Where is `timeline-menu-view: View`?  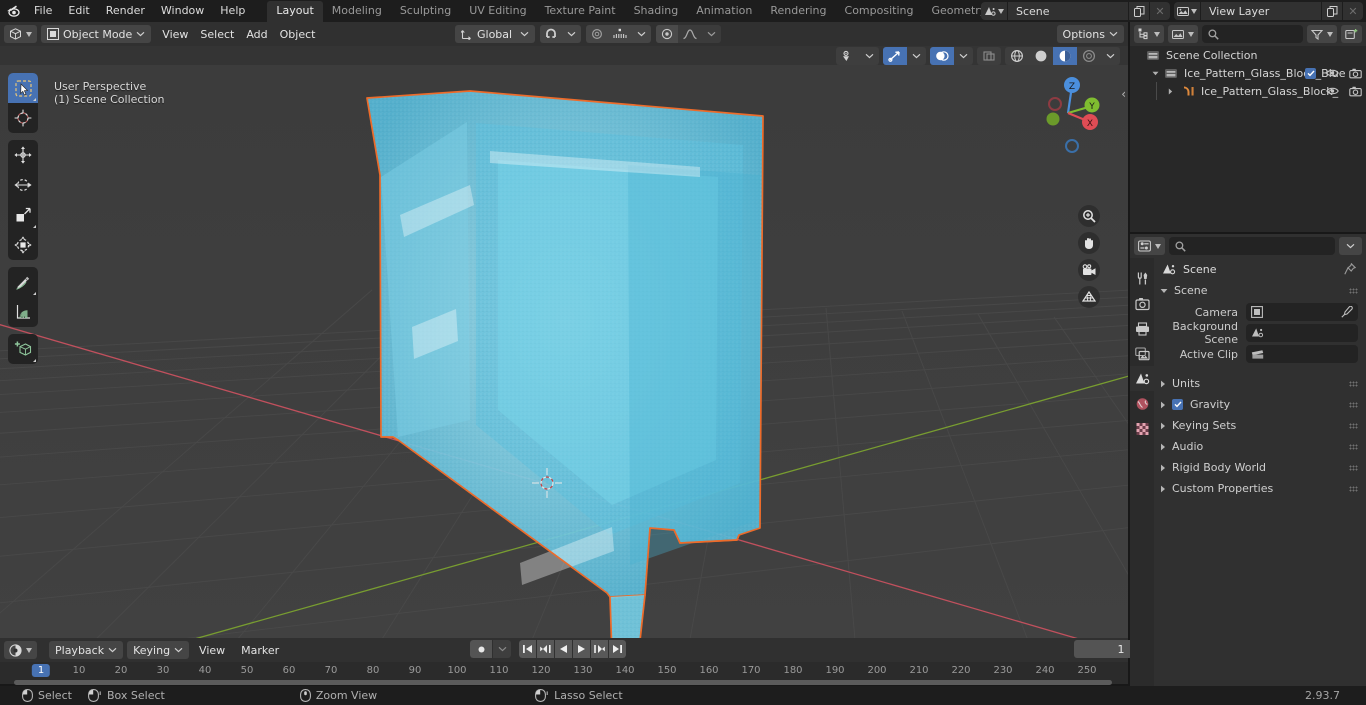
timeline-menu-view: View is located at coordinates (212, 650).